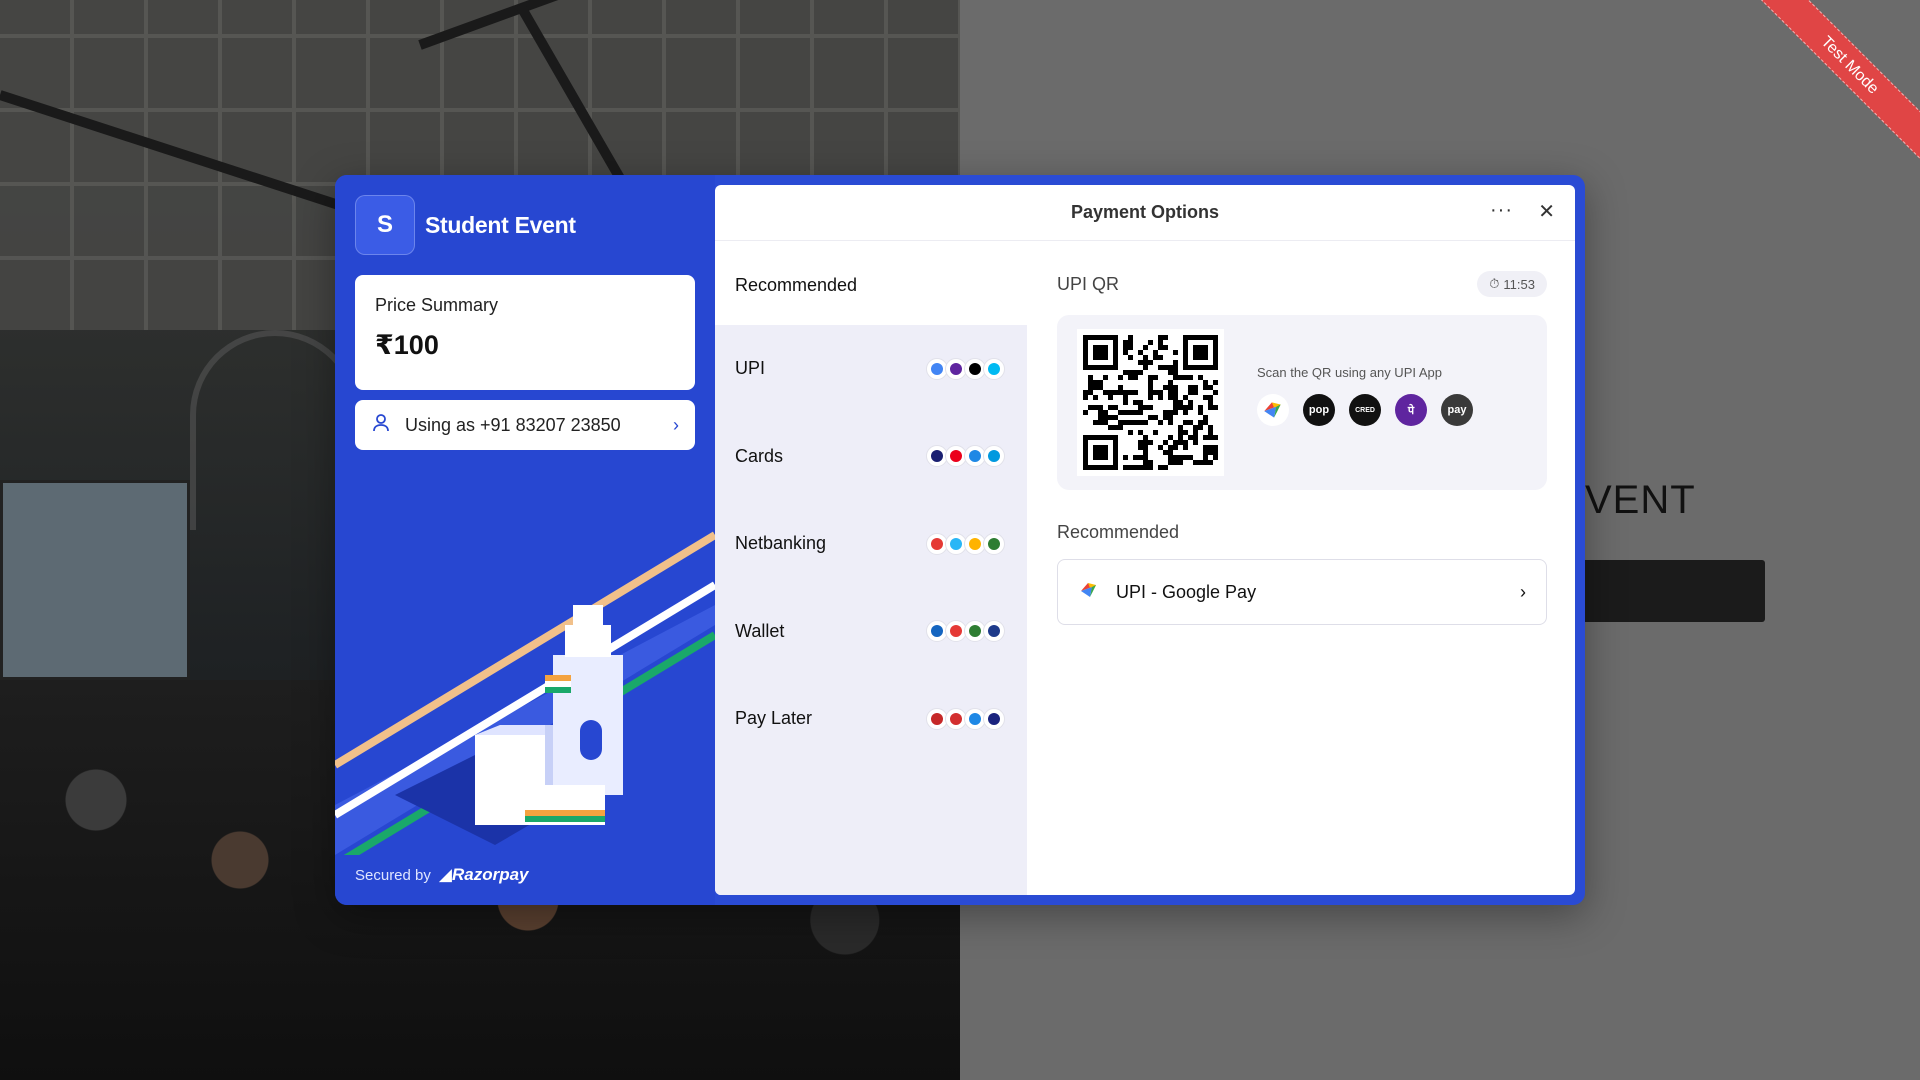  Describe the element at coordinates (760, 630) in the screenshot. I see `method-label: Wallet` at that location.